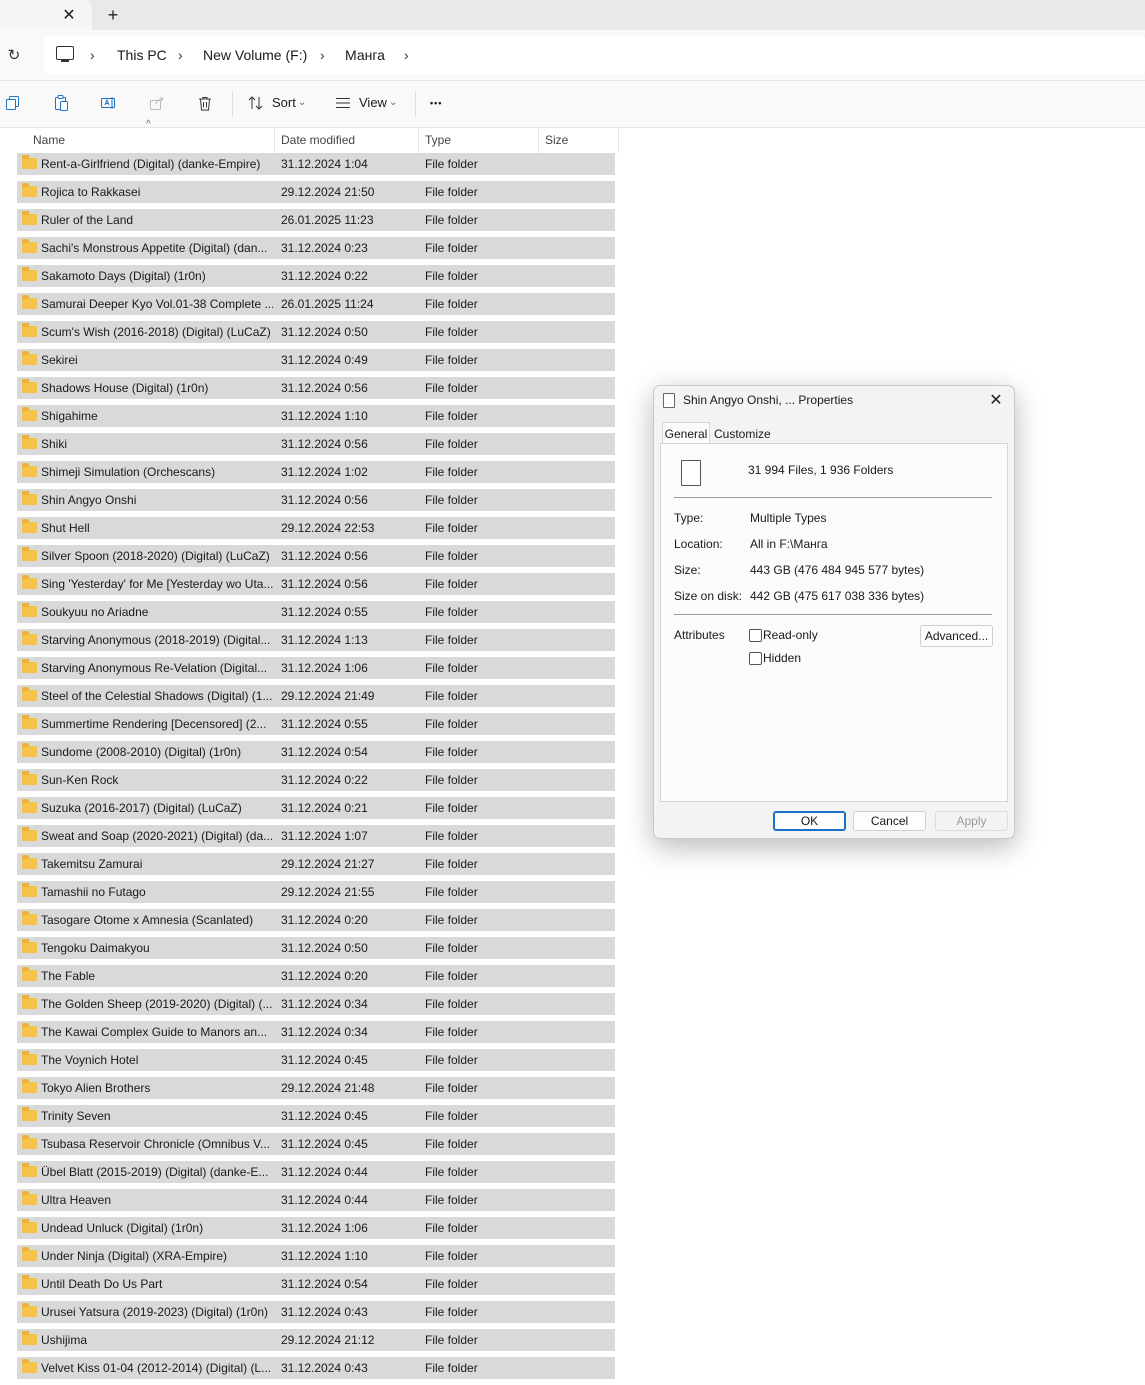  I want to click on list-item: Shiki 31.12.2024 0:56 File folder, so click(316, 444).